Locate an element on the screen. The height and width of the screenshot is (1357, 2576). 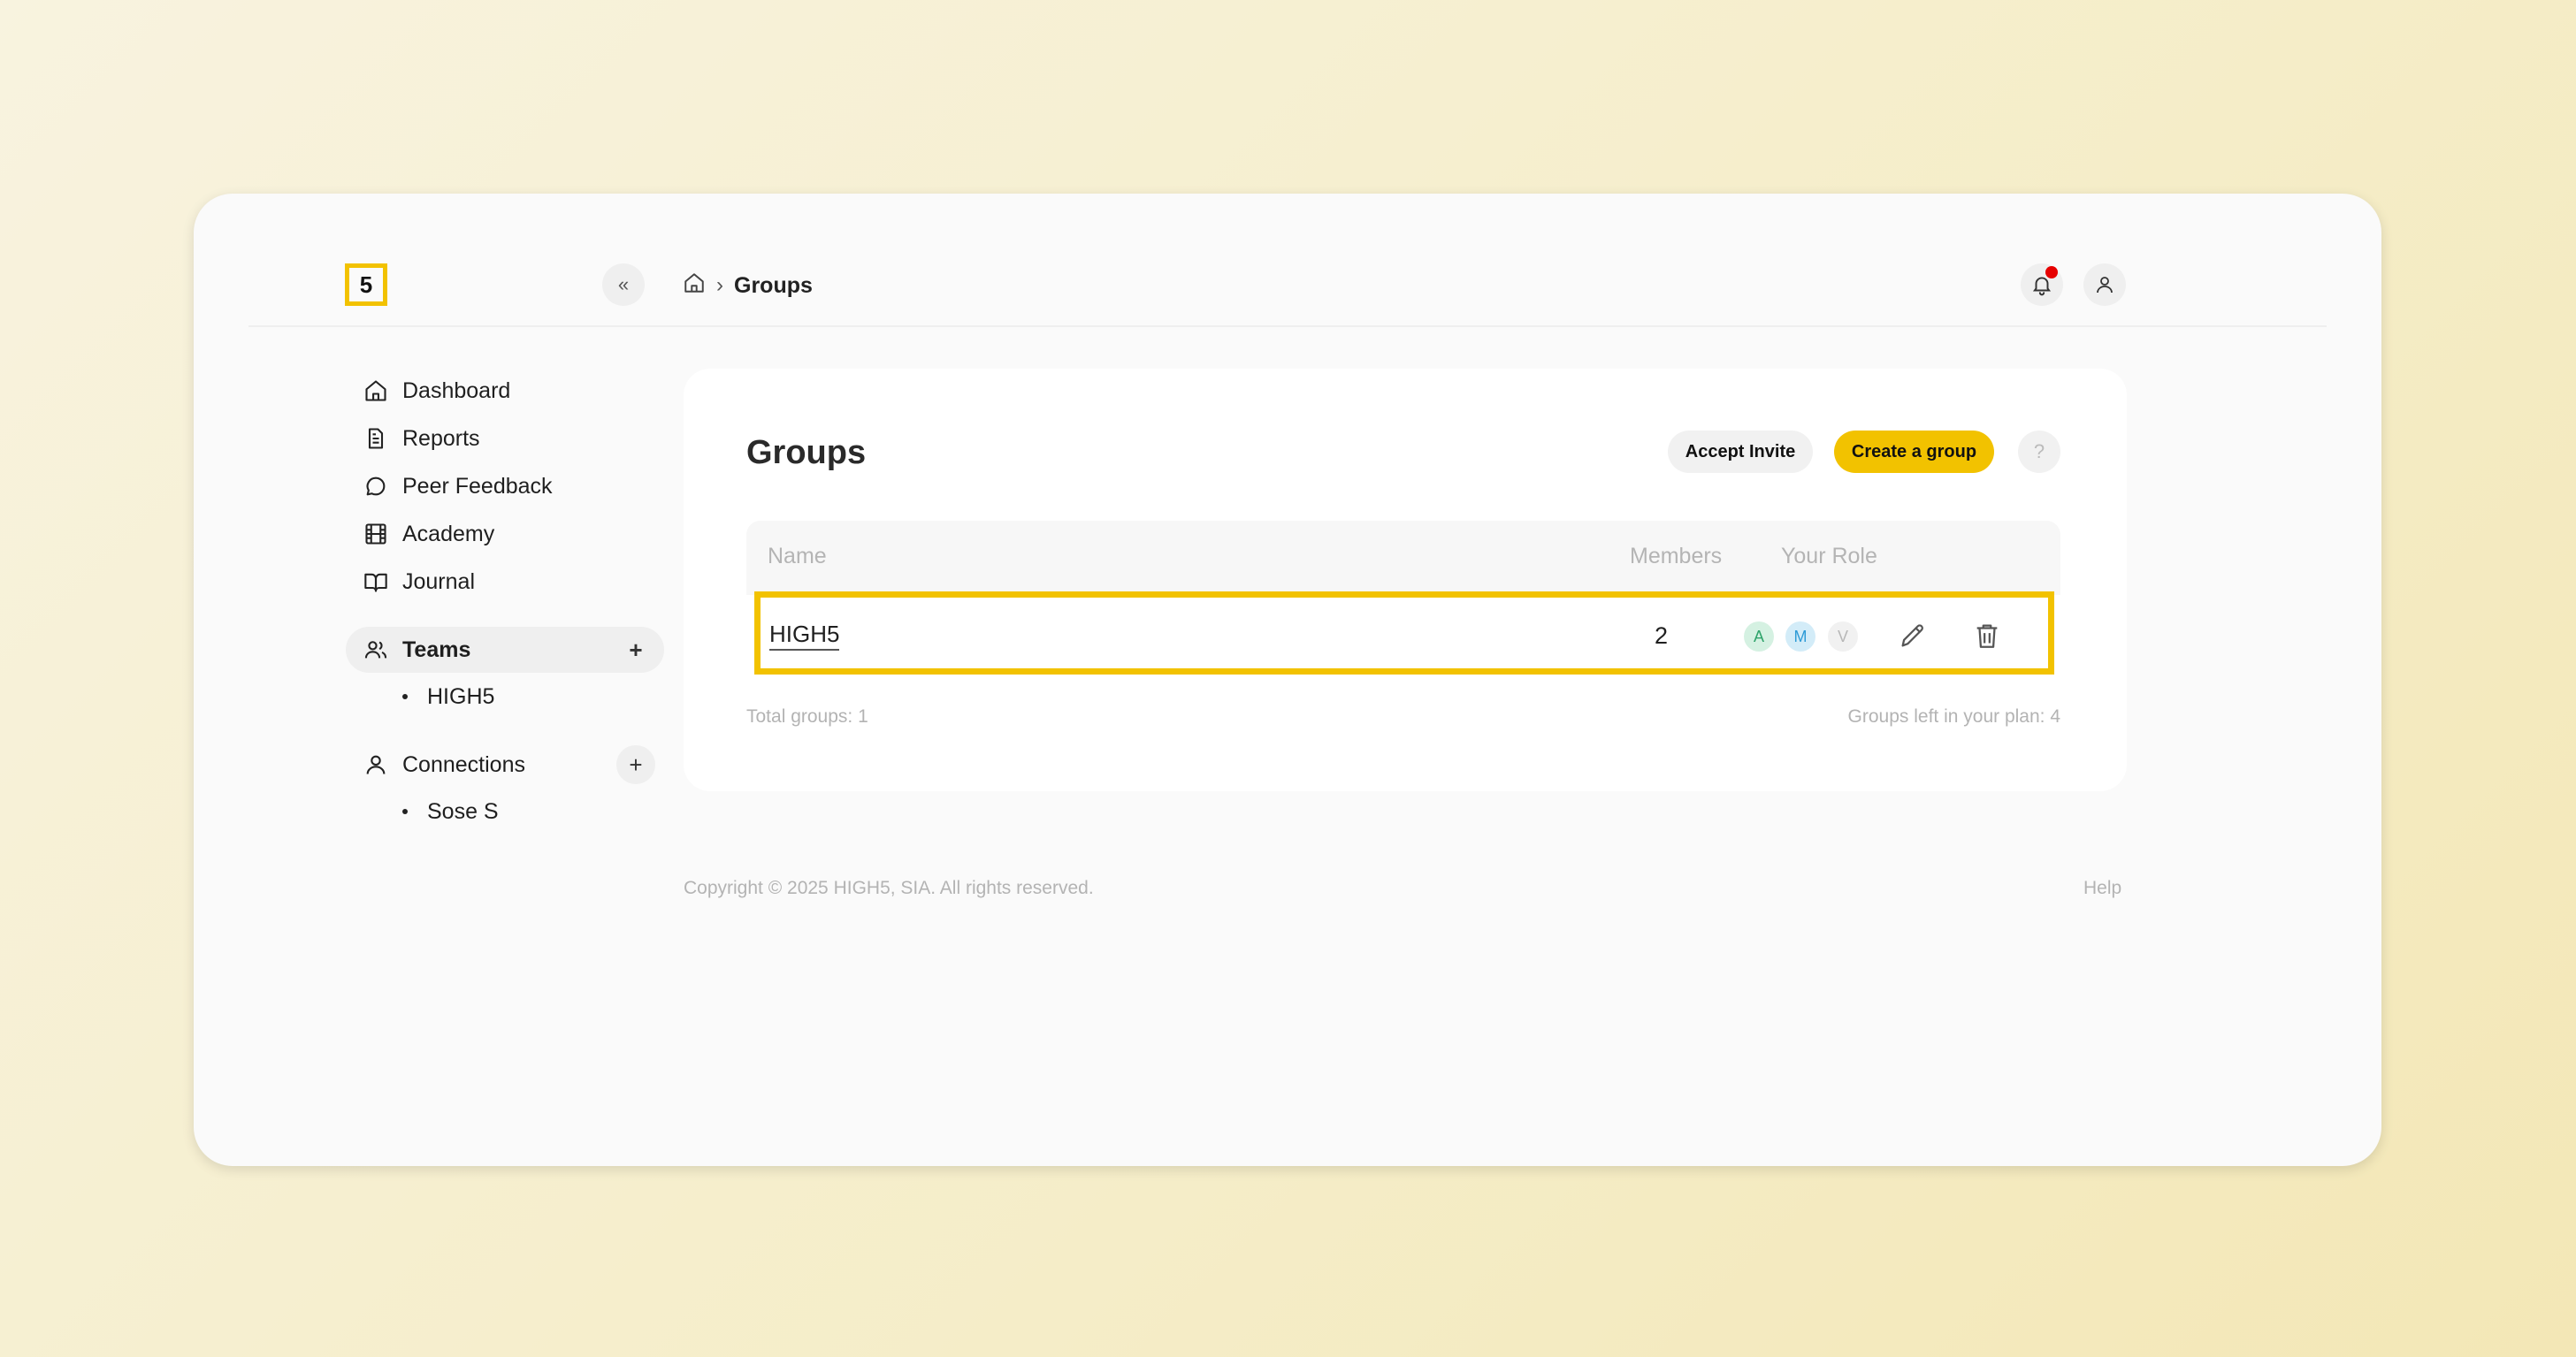
column-header-members: Members is located at coordinates (1676, 556).